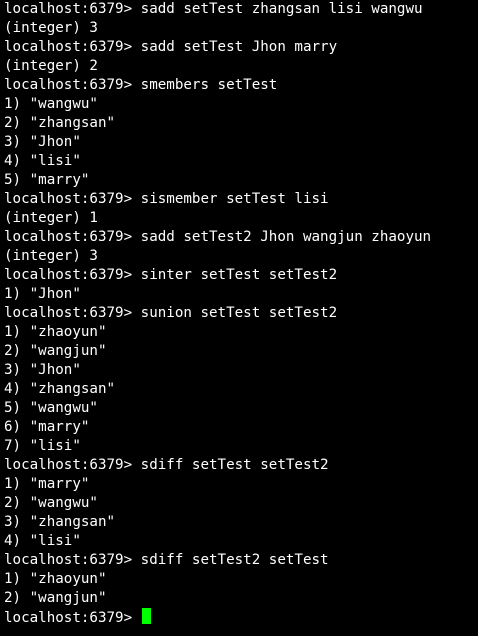 The height and width of the screenshot is (636, 478). Describe the element at coordinates (47, 180) in the screenshot. I see `output-line: 5) "marry"` at that location.